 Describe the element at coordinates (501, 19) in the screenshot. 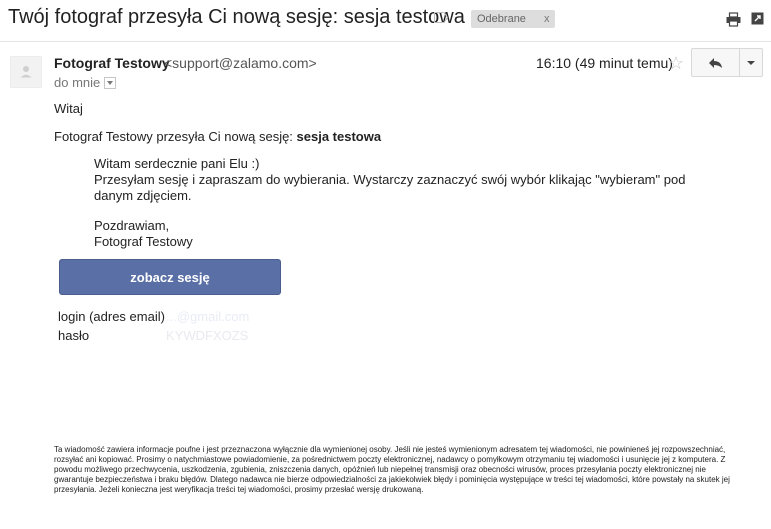

I see `folder-label-text: Odebrane` at that location.